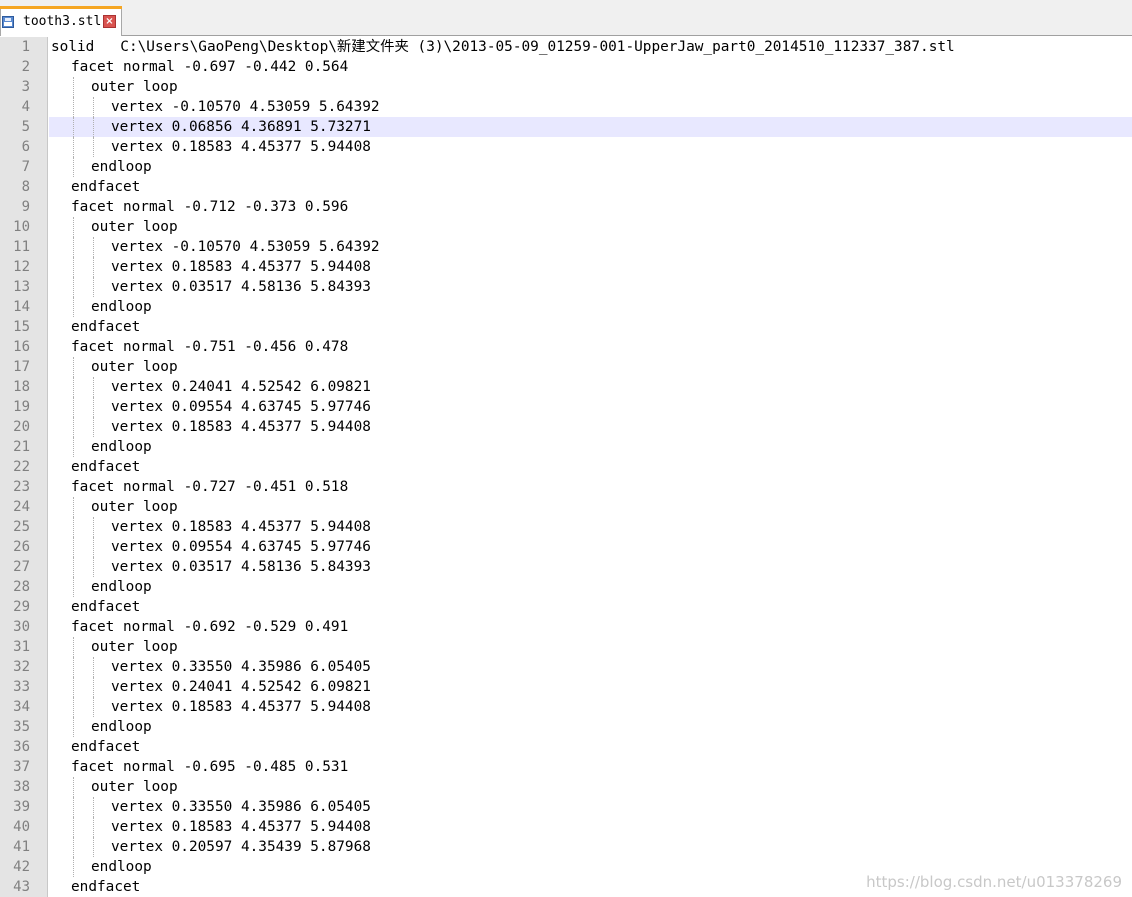 The image size is (1132, 897). What do you see at coordinates (21, 307) in the screenshot?
I see `line-number: 14` at bounding box center [21, 307].